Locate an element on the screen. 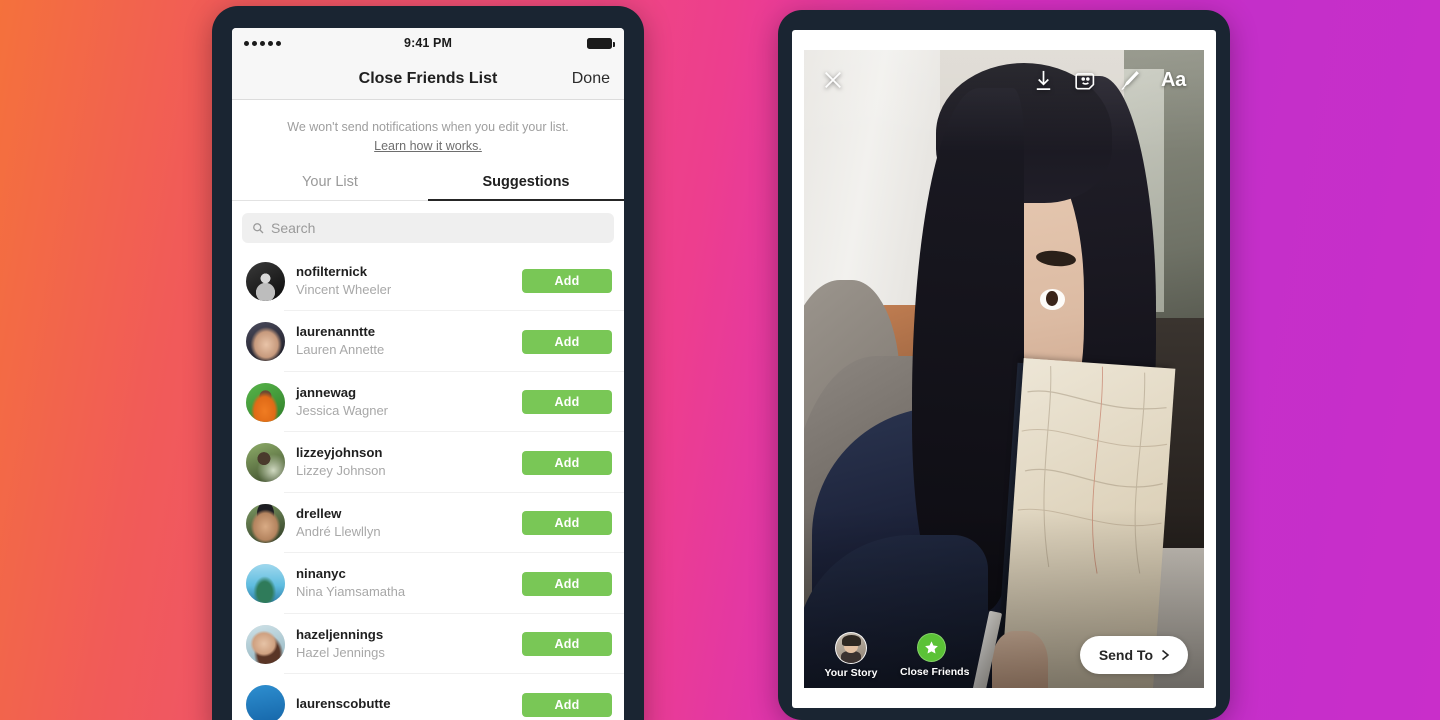 This screenshot has width=1440, height=720. username: ninanyc is located at coordinates (321, 574).